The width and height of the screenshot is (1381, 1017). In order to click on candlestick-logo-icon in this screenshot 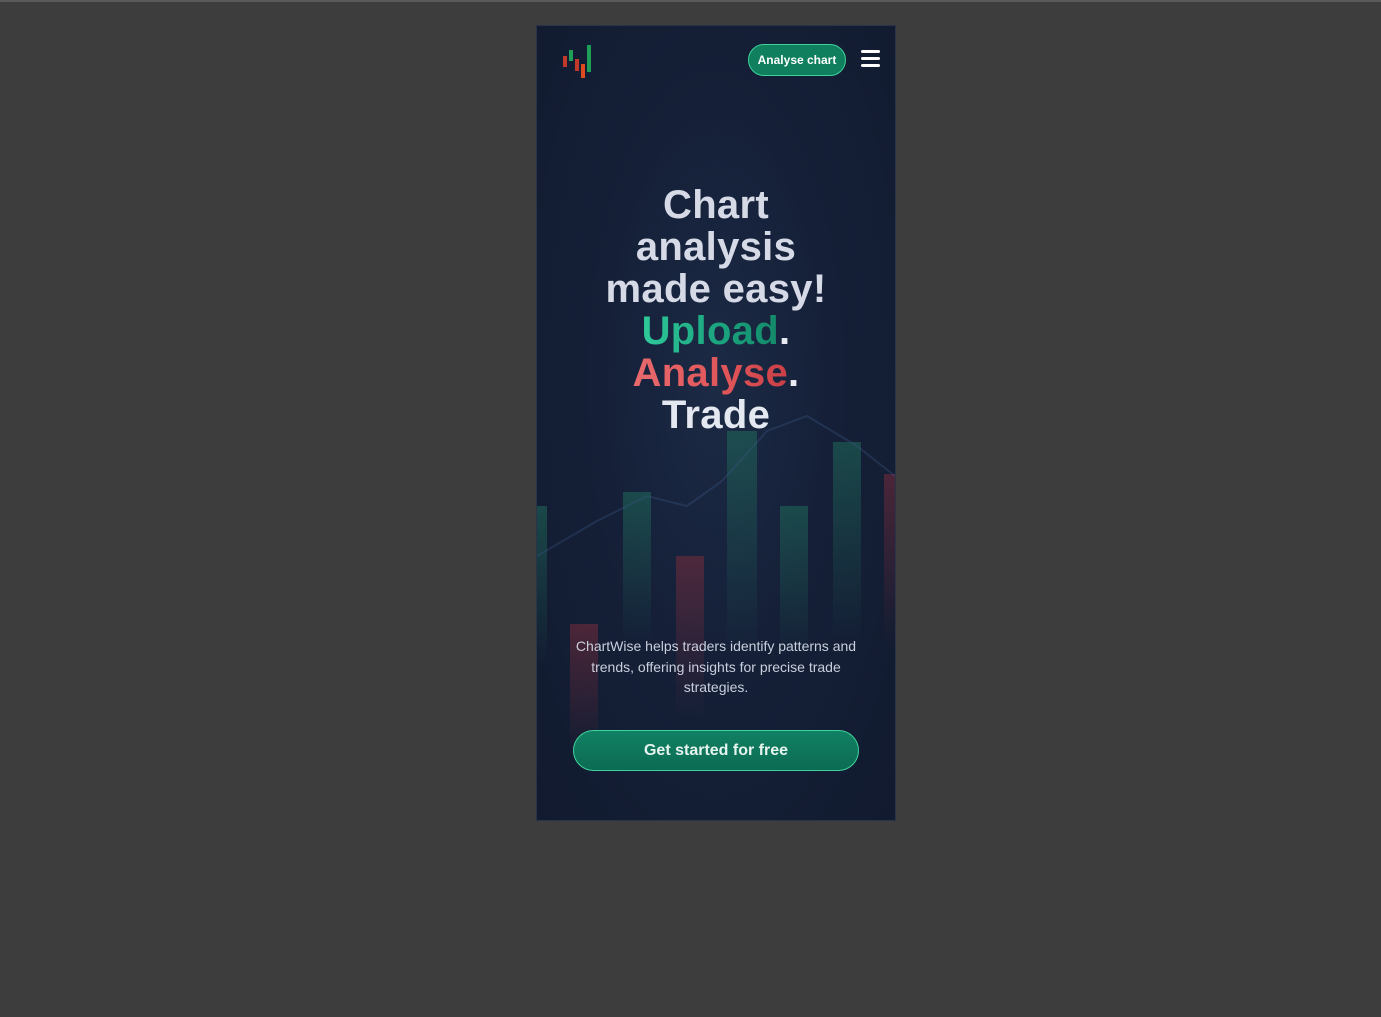, I will do `click(578, 62)`.